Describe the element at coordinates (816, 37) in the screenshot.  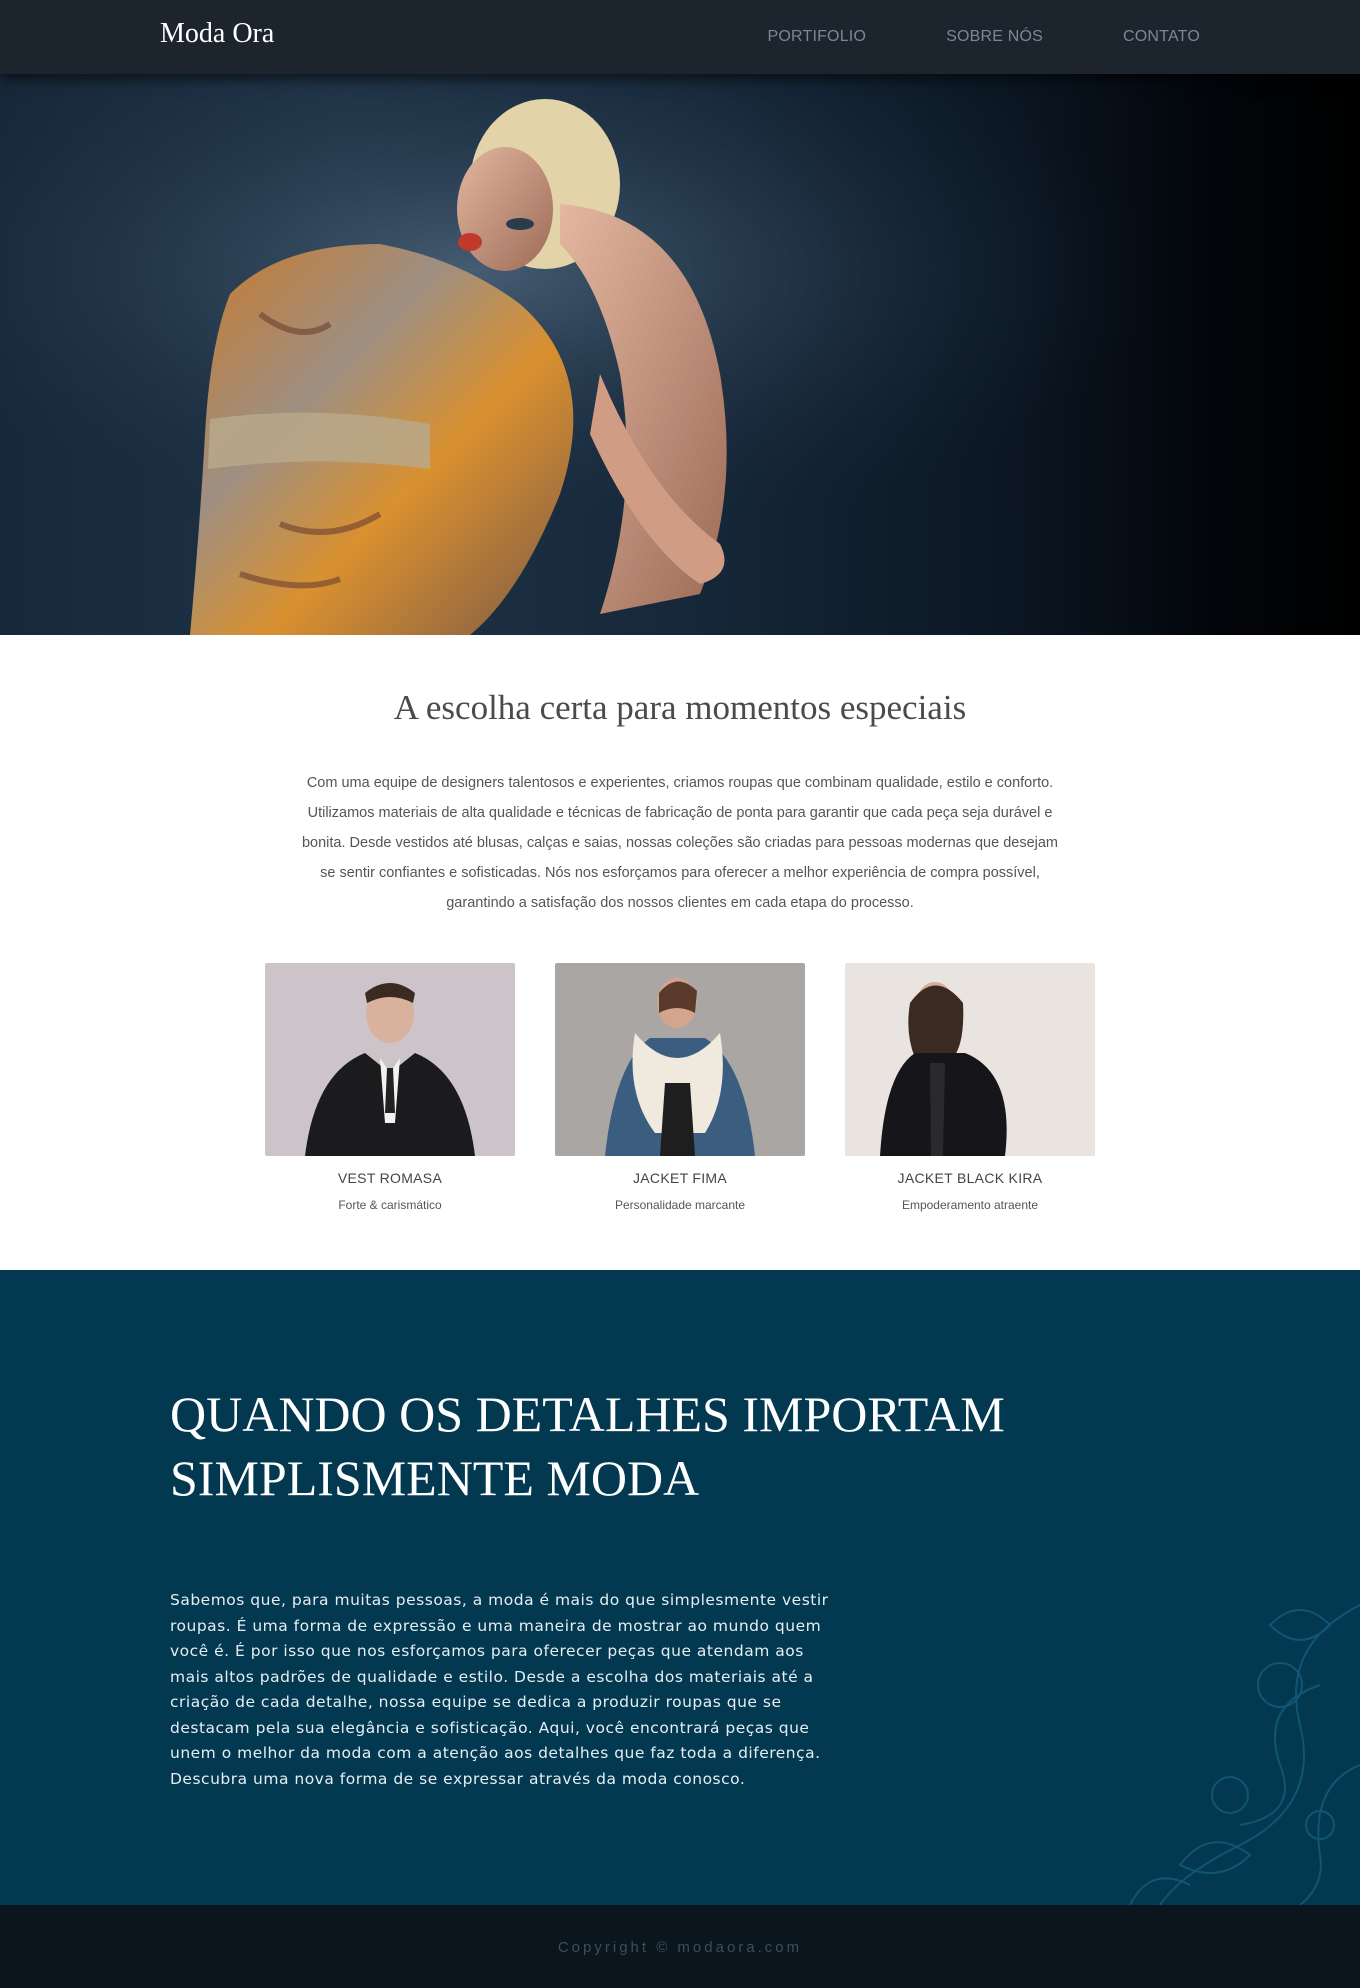
I see `nav-link-portifolio: PORTIFOLIO` at that location.